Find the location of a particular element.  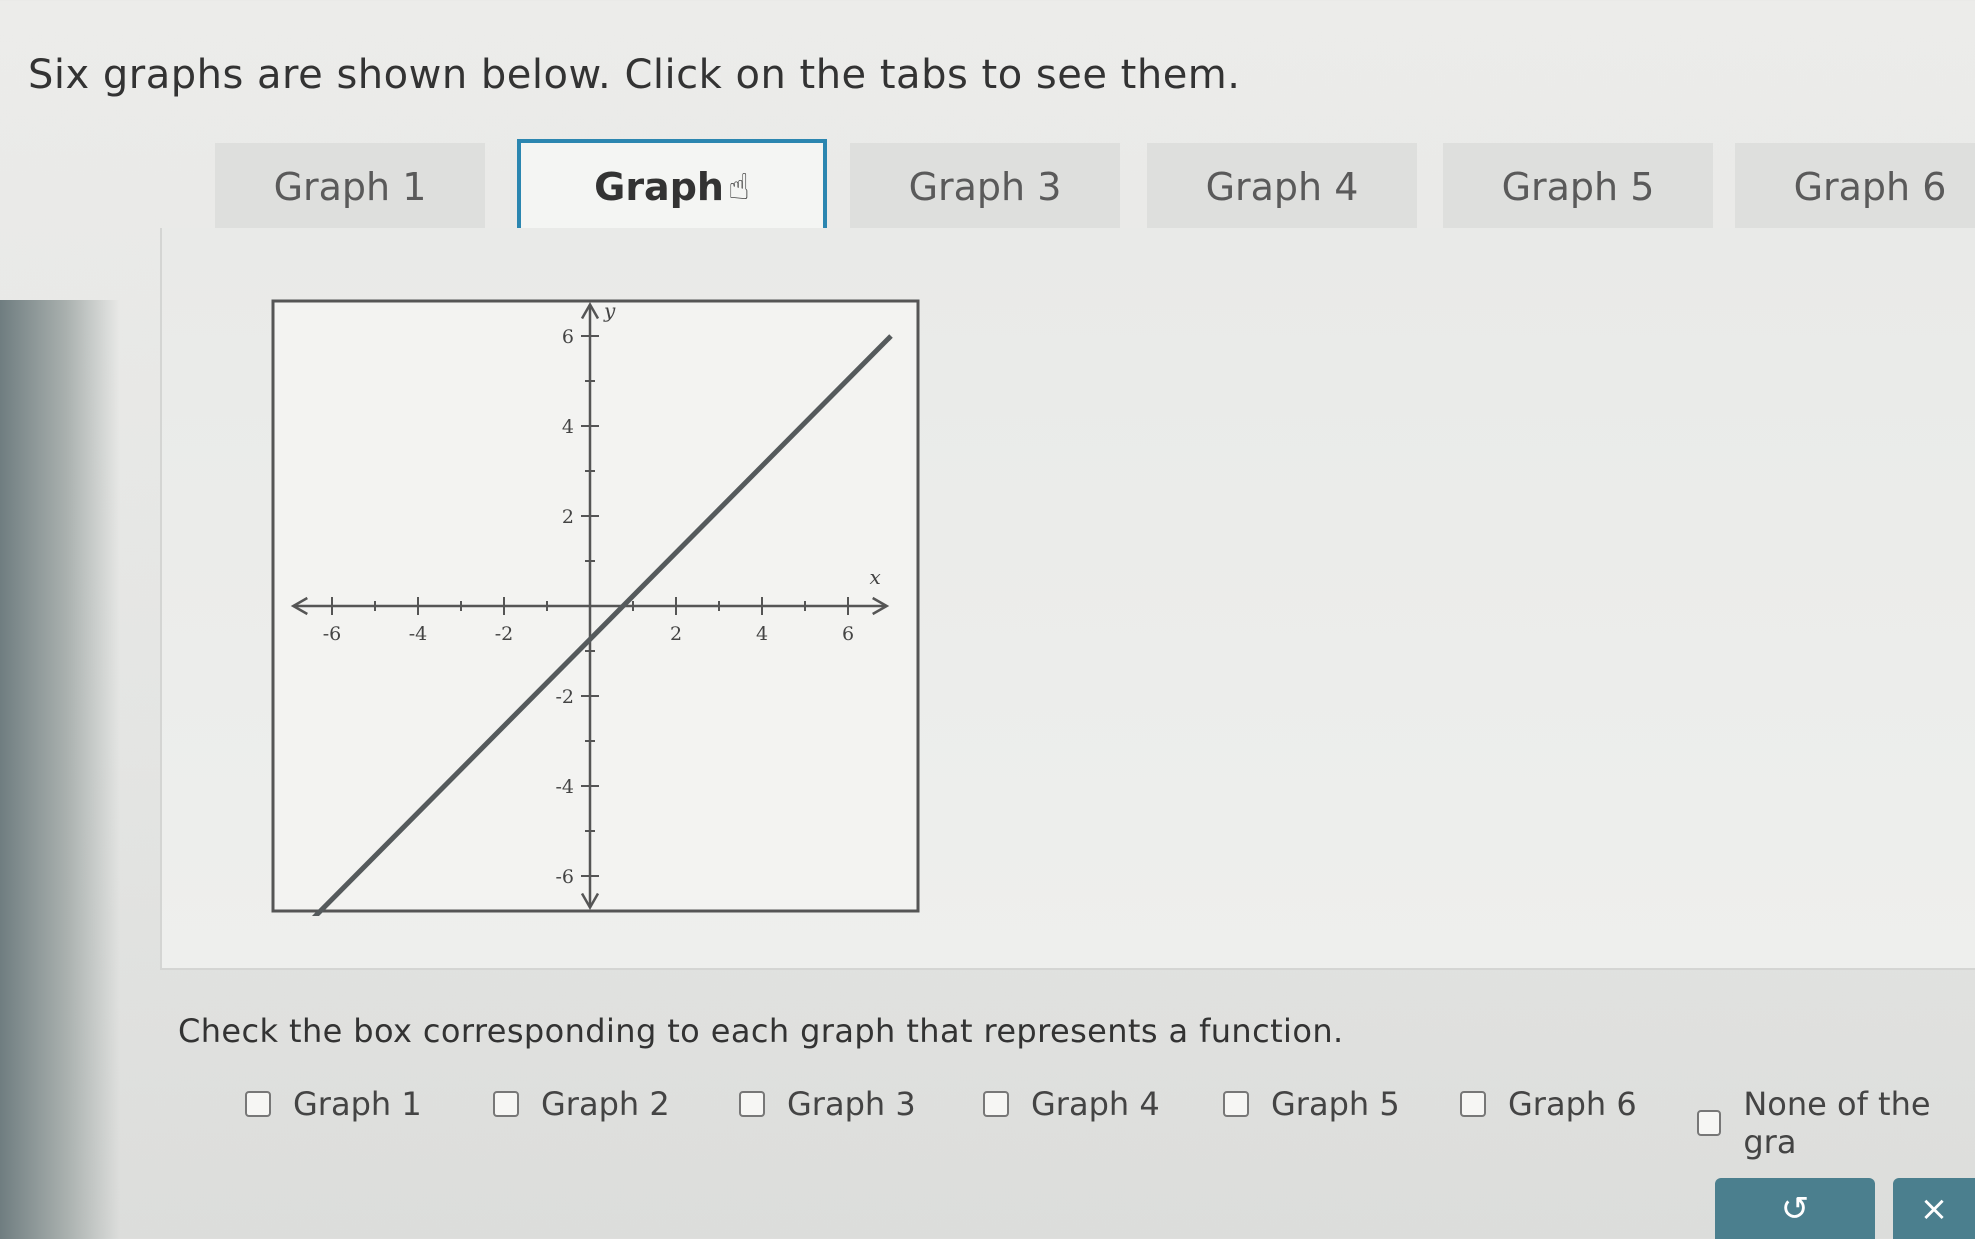

y-tick-label: 4 is located at coordinates (568, 427).